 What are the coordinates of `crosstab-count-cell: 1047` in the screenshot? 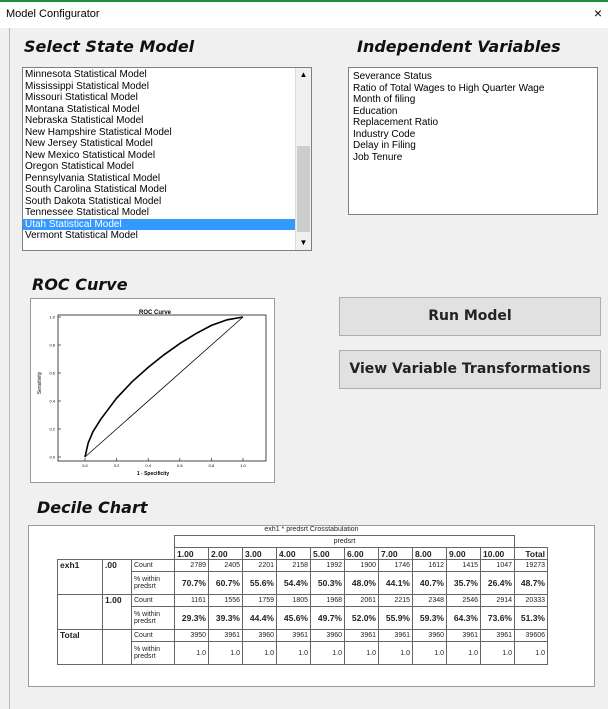 It's located at (497, 565).